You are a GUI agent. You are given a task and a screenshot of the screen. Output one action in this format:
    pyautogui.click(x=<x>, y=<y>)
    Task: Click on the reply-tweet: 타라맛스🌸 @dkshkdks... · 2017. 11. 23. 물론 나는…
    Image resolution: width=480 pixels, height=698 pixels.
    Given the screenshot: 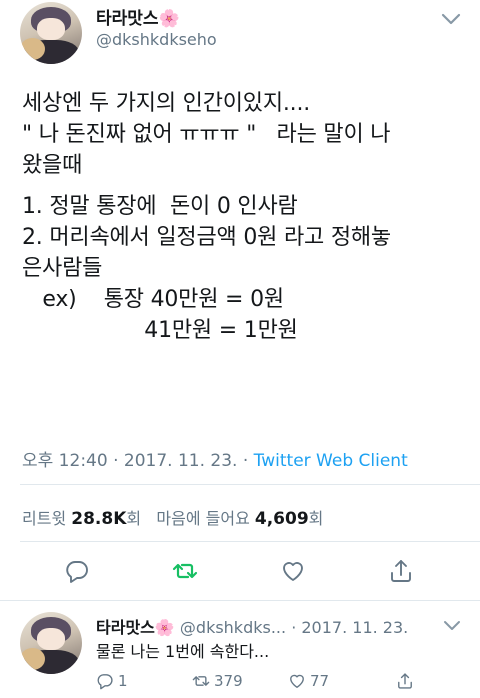 What is the action you would take?
    pyautogui.click(x=240, y=649)
    